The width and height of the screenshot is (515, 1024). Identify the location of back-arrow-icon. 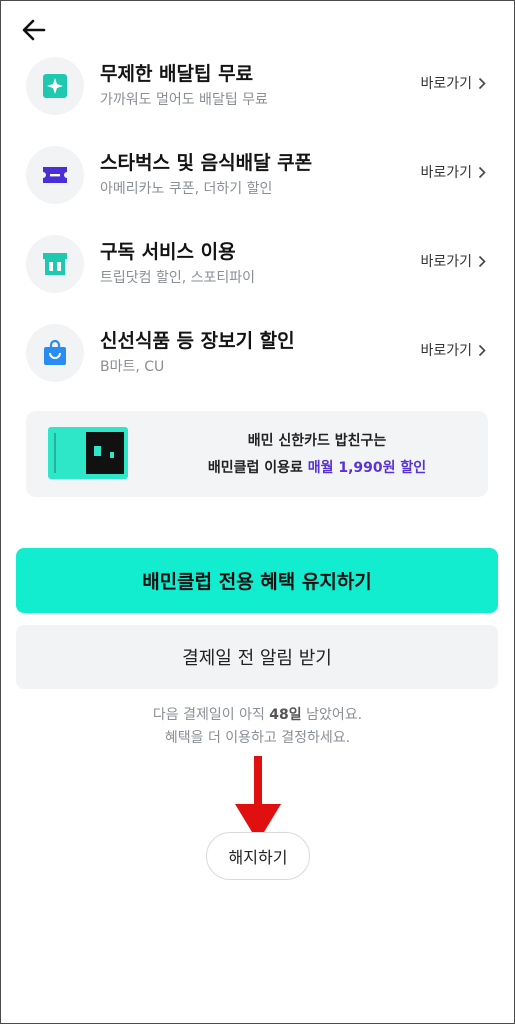
(34, 30).